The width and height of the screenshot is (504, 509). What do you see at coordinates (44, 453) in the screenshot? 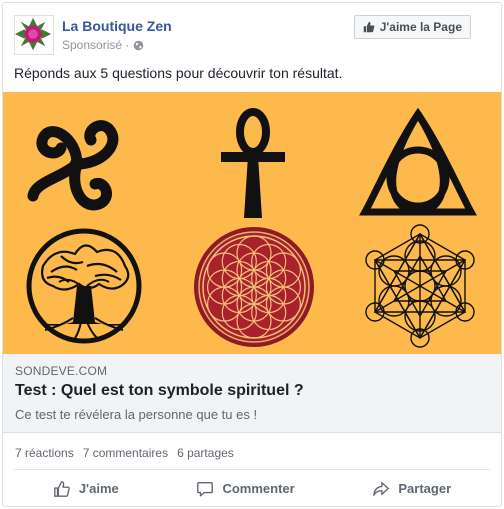
I see `reactions-count: 7 réactions` at bounding box center [44, 453].